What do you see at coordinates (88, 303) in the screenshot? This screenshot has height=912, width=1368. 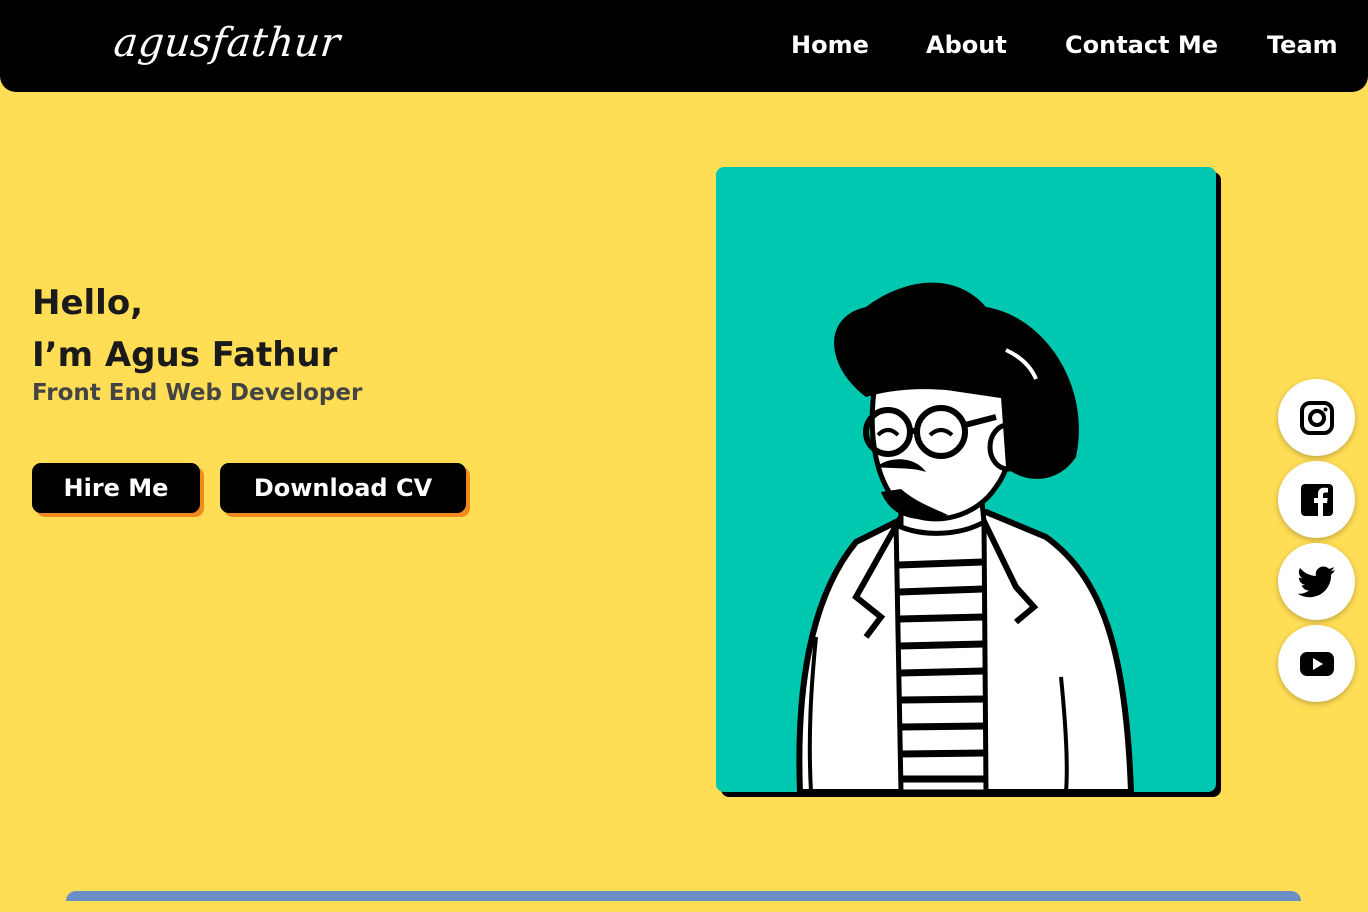 I see `greeting-line-1: Hello,` at bounding box center [88, 303].